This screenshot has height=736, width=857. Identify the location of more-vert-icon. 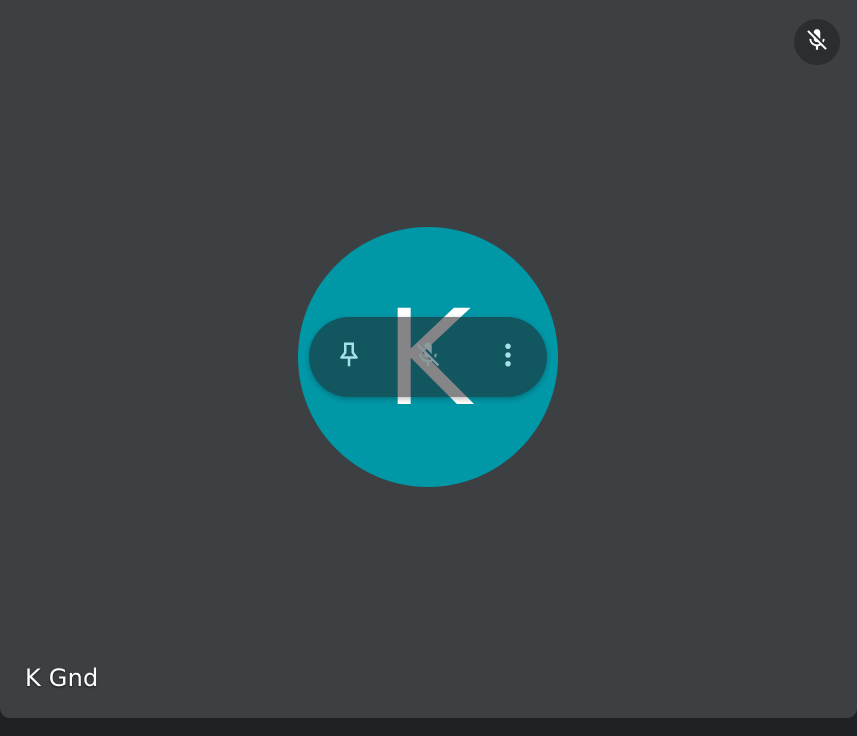
(508, 357).